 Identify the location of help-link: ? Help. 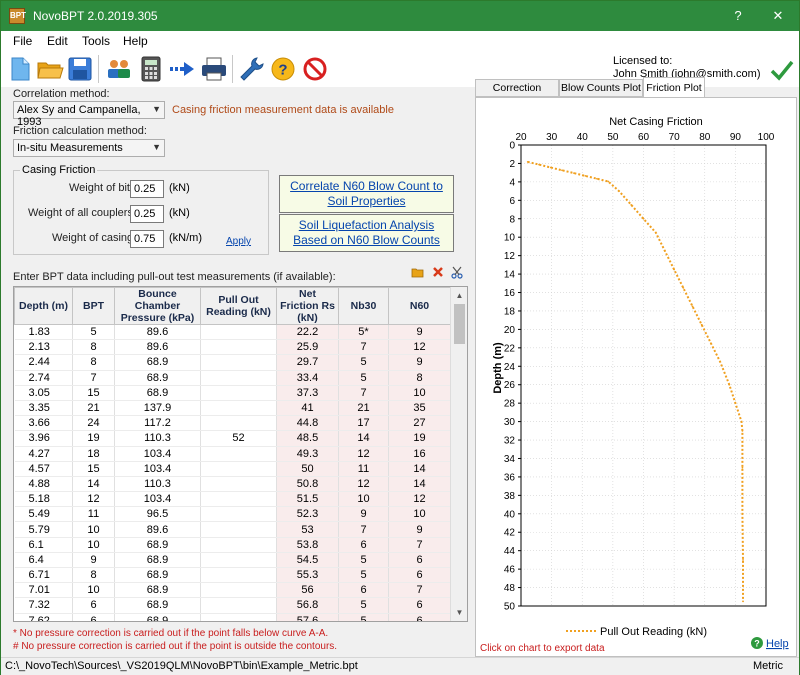
(770, 643).